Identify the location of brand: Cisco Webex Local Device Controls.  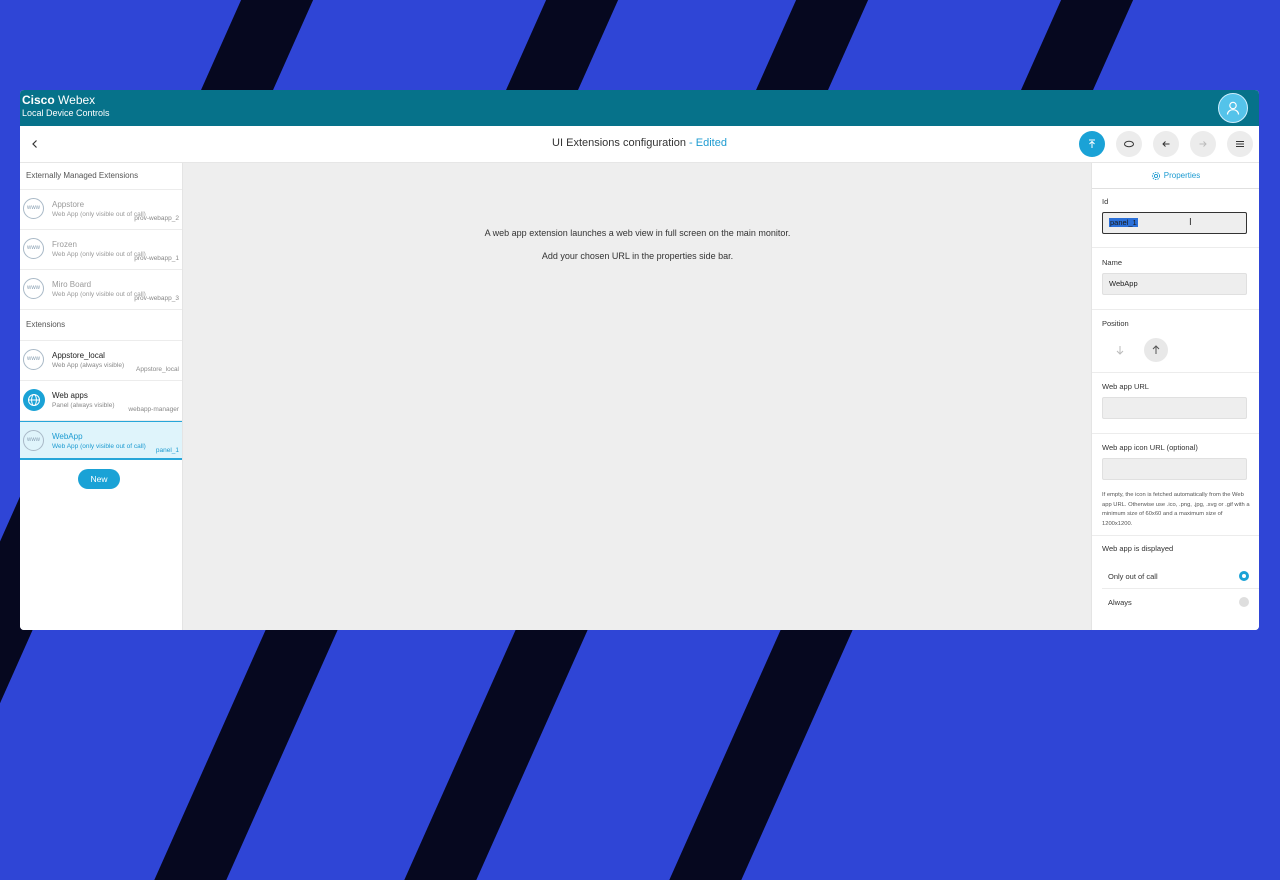
(66, 107).